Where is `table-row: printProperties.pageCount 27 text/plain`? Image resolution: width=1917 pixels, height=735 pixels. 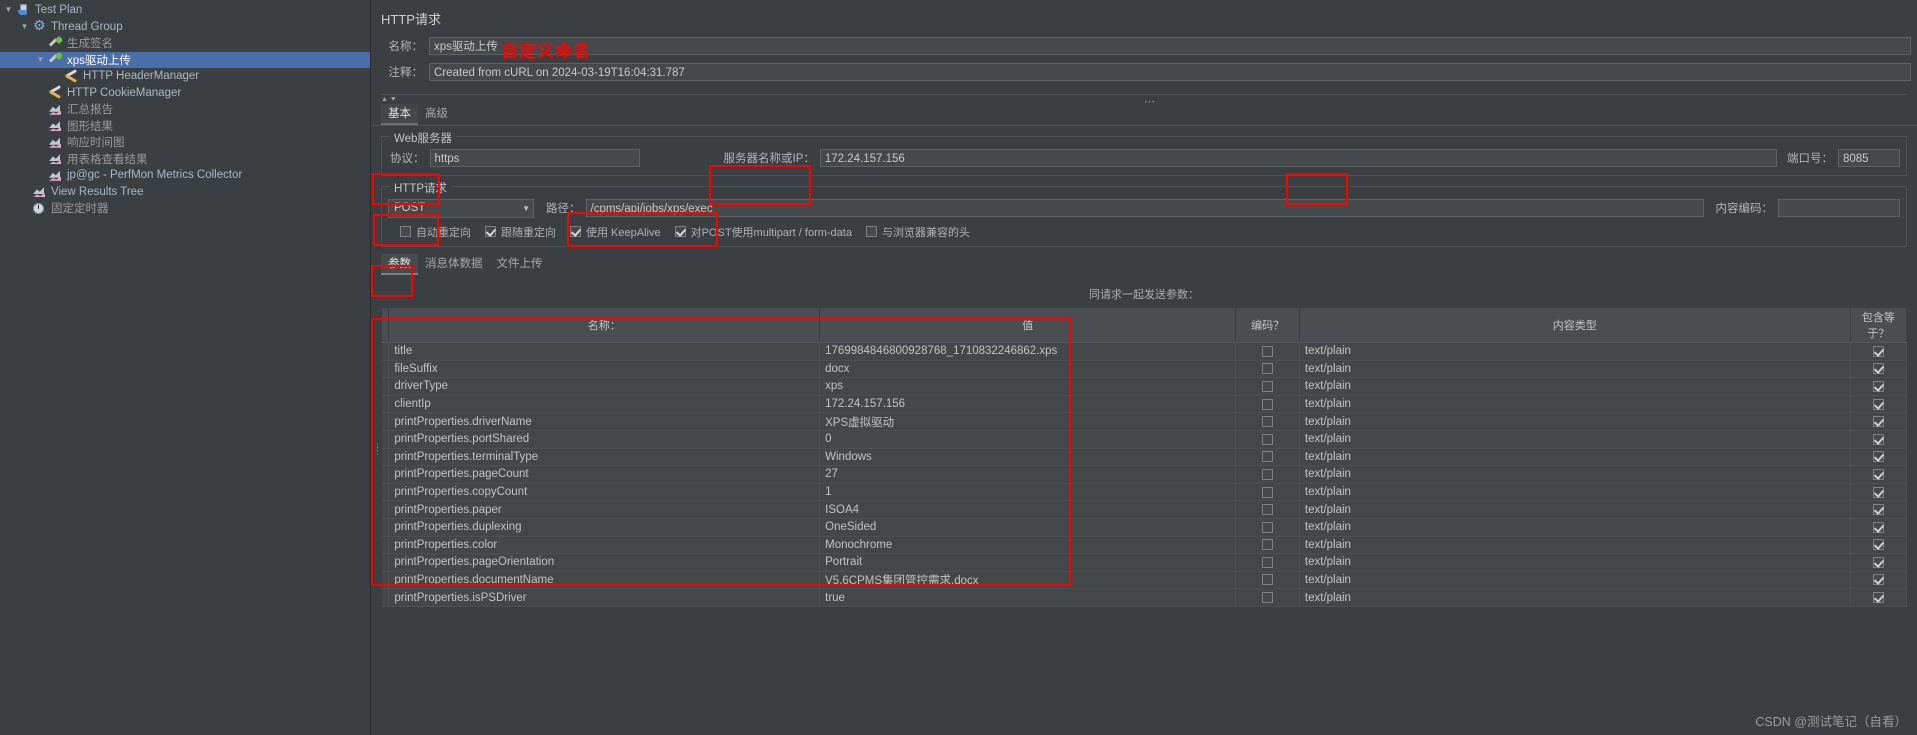 table-row: printProperties.pageCount 27 text/plain is located at coordinates (1144, 474).